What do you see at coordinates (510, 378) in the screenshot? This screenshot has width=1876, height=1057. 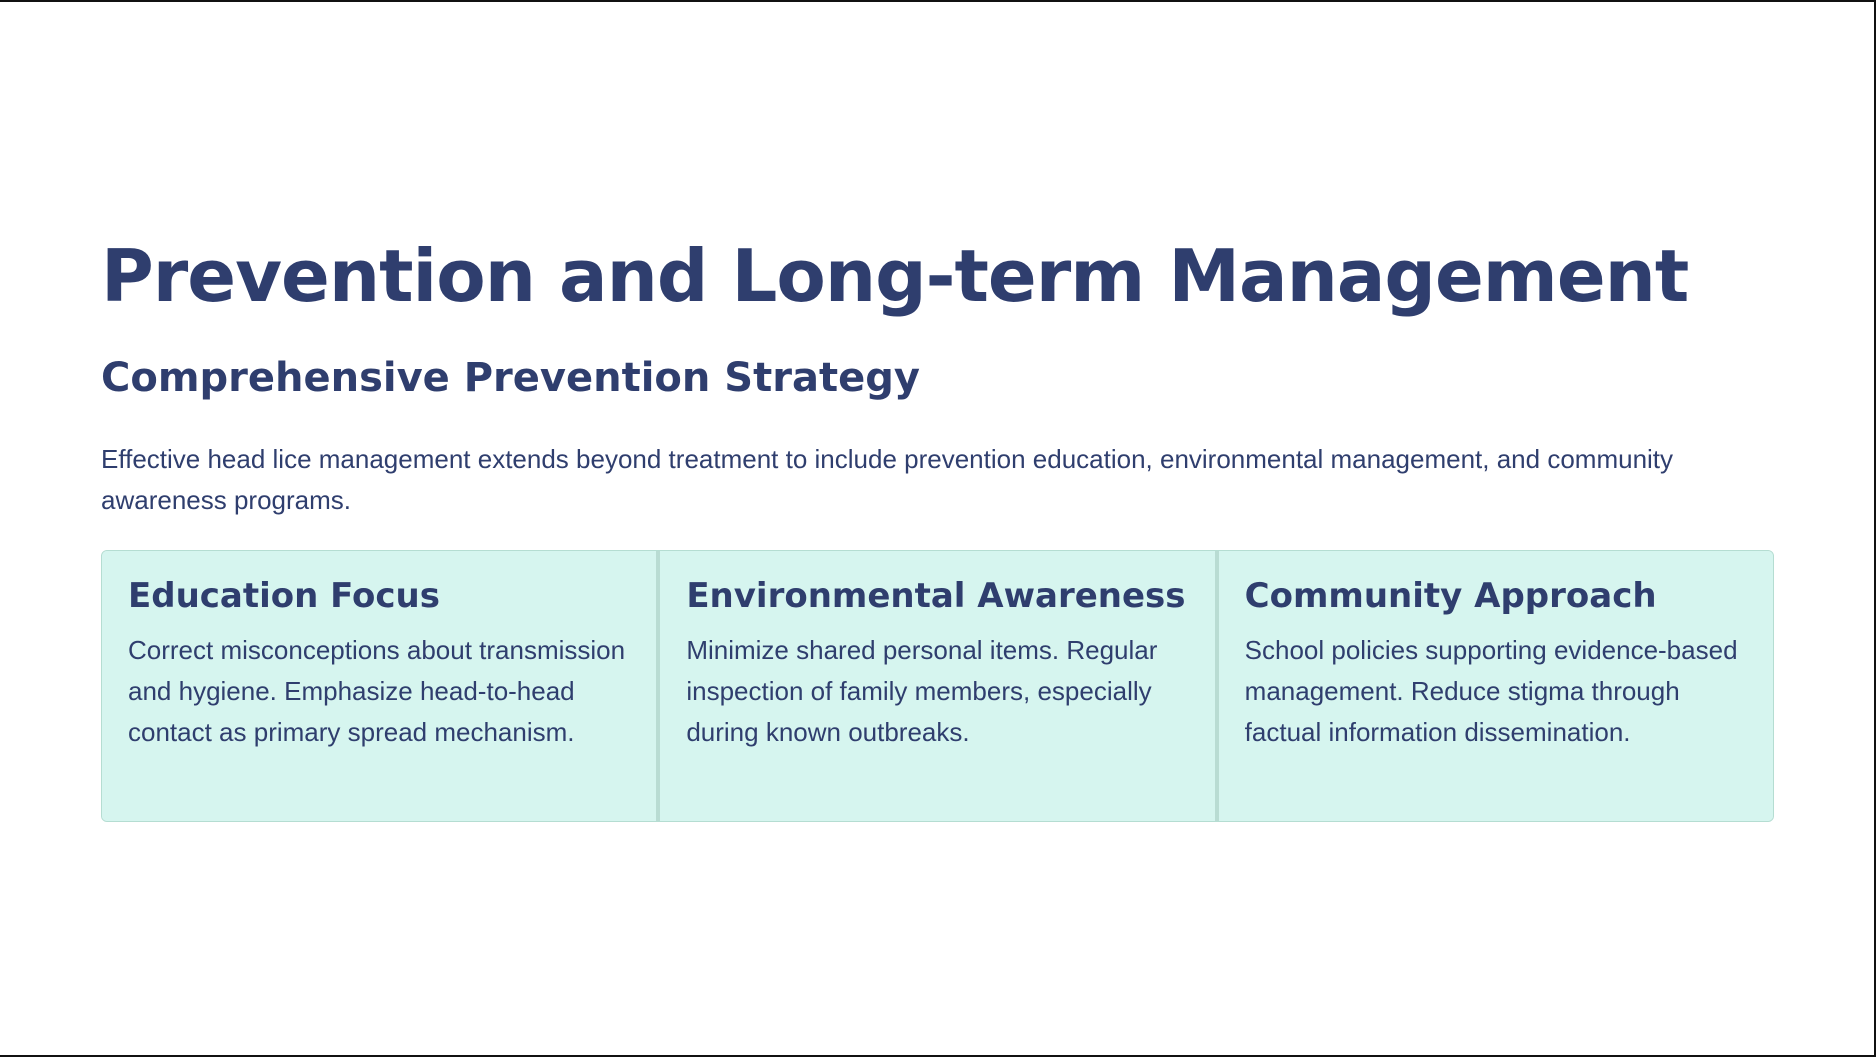 I see `section-subtitle: Comprehensive Prevention Strategy` at bounding box center [510, 378].